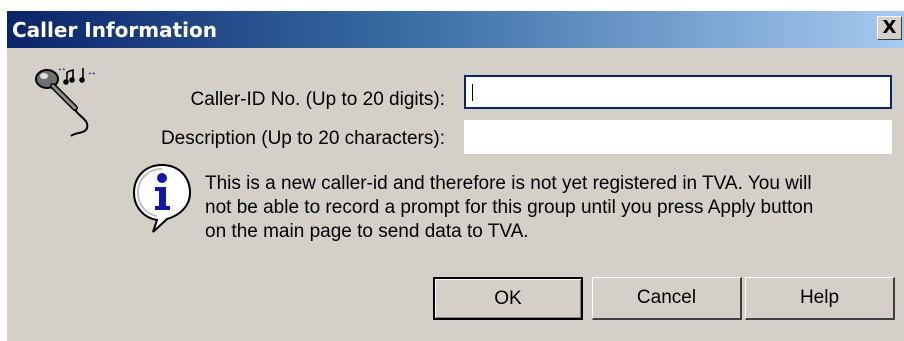  I want to click on description-input, so click(678, 137).